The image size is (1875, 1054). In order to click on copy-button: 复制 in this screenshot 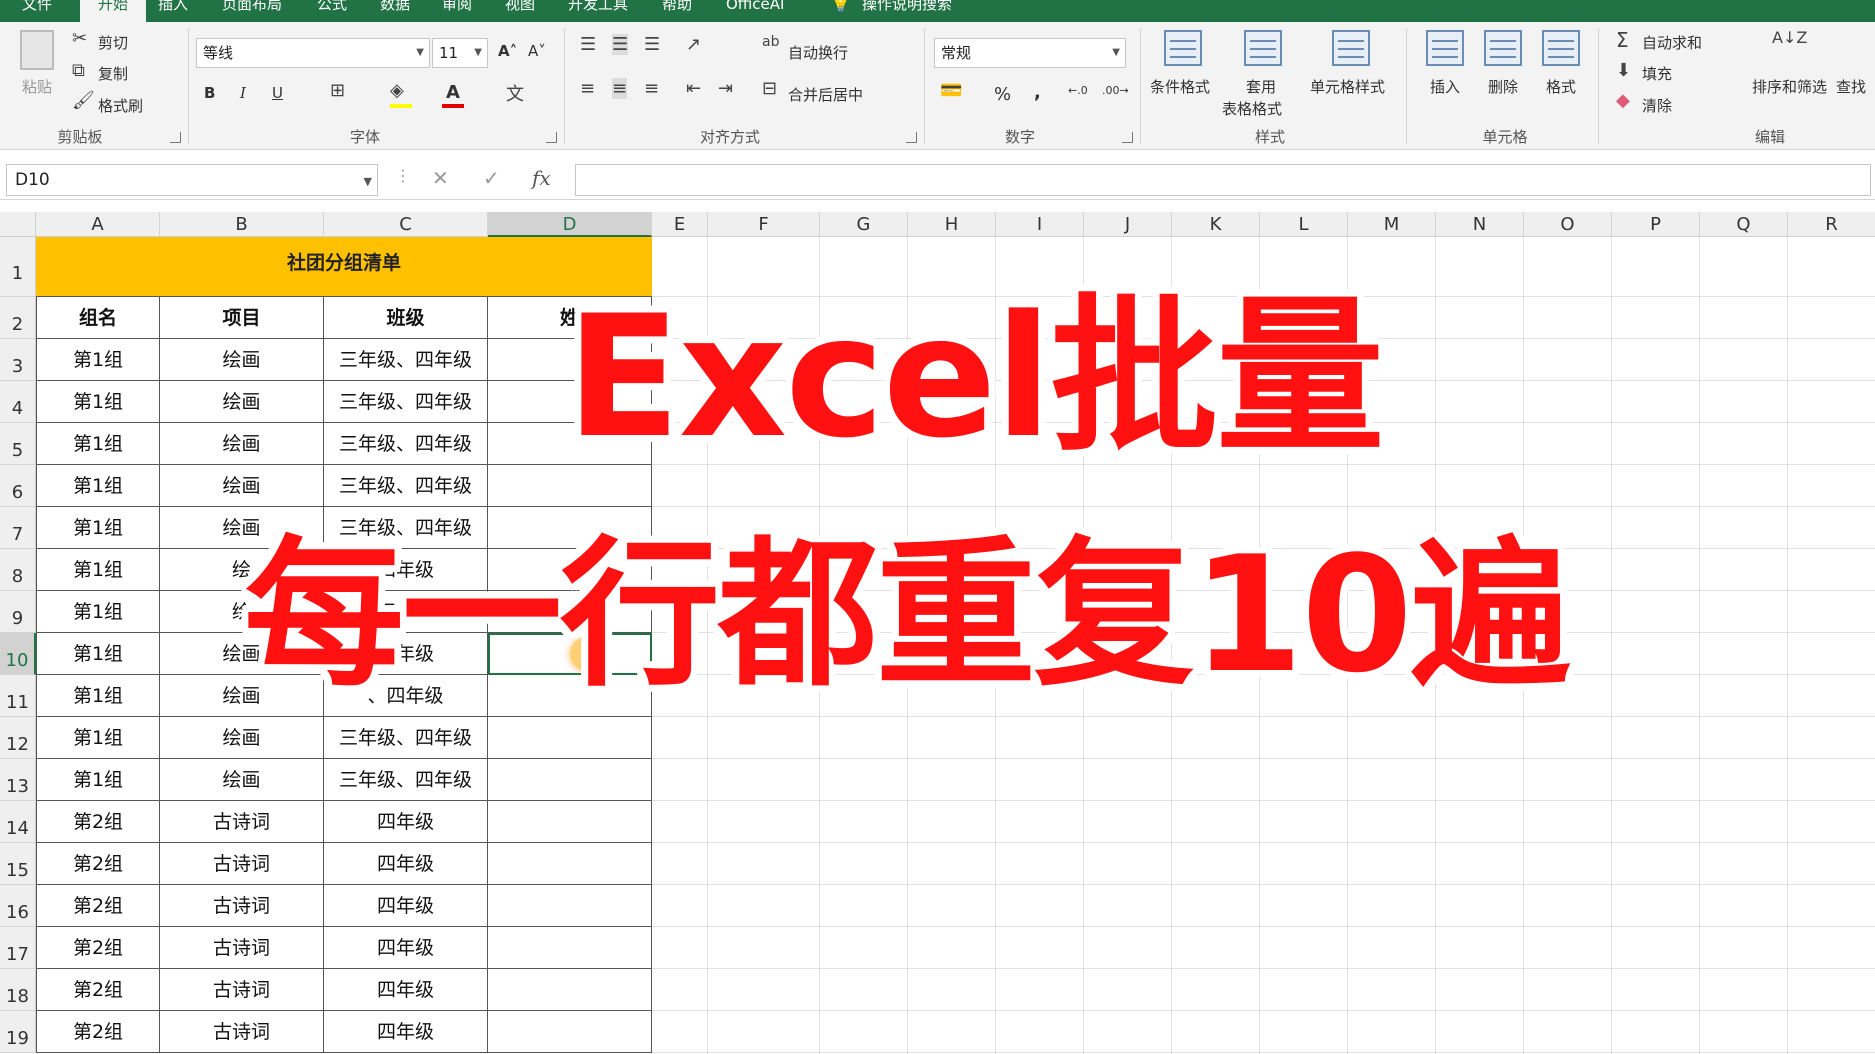, I will do `click(113, 73)`.